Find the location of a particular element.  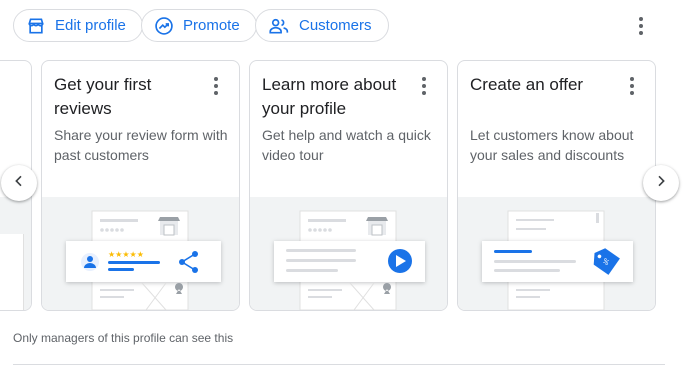

chevron-left-icon is located at coordinates (19, 183).